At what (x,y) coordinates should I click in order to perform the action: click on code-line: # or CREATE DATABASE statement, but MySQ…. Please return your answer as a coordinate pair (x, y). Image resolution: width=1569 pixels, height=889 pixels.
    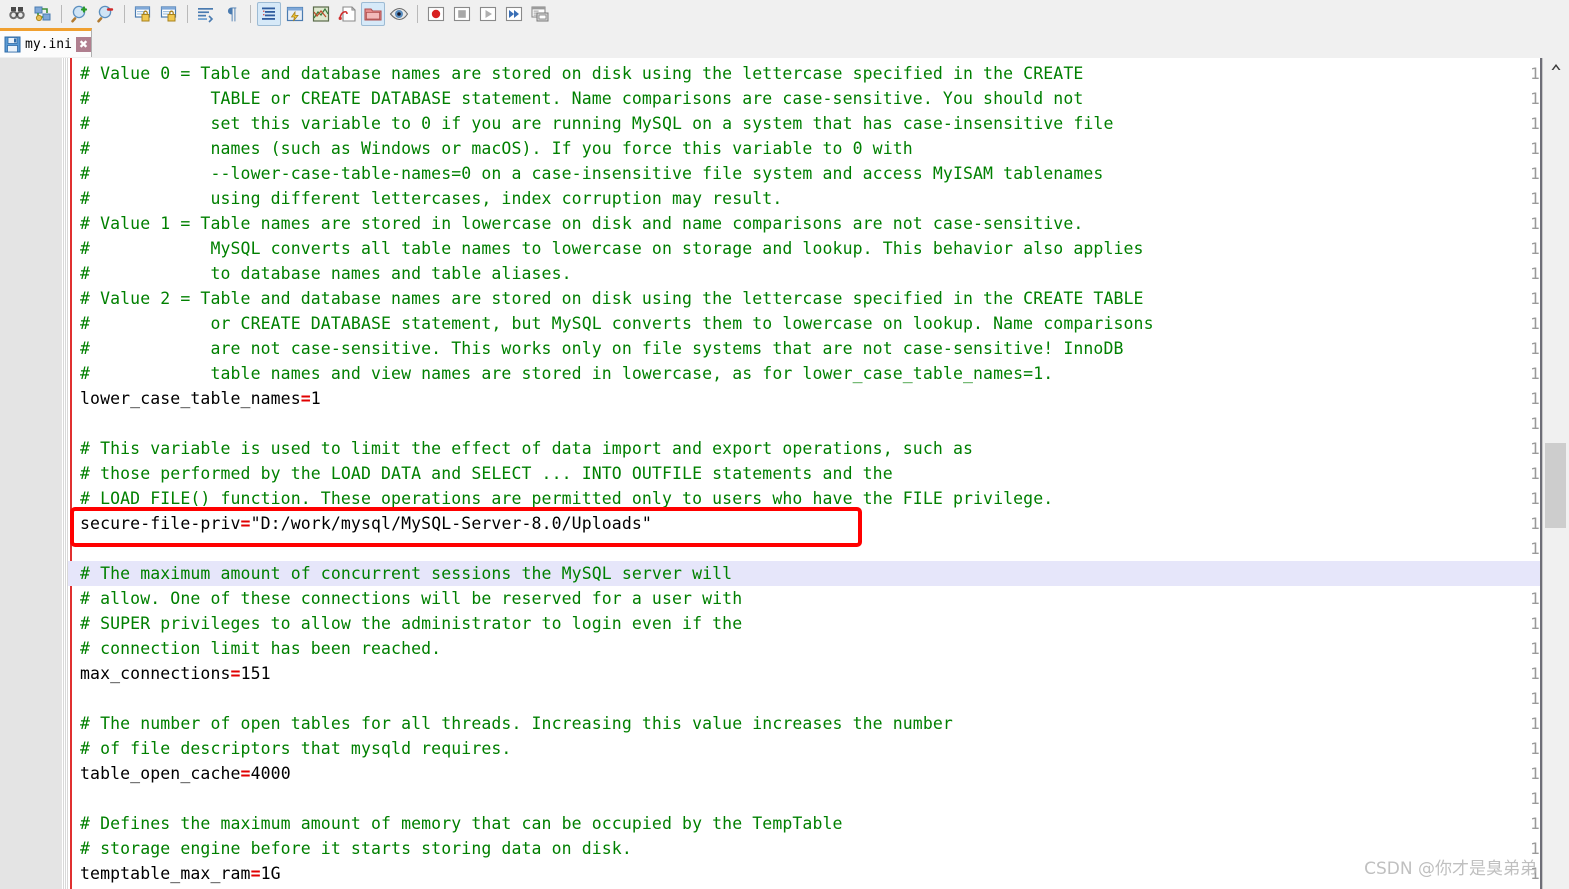
    Looking at the image, I should click on (617, 323).